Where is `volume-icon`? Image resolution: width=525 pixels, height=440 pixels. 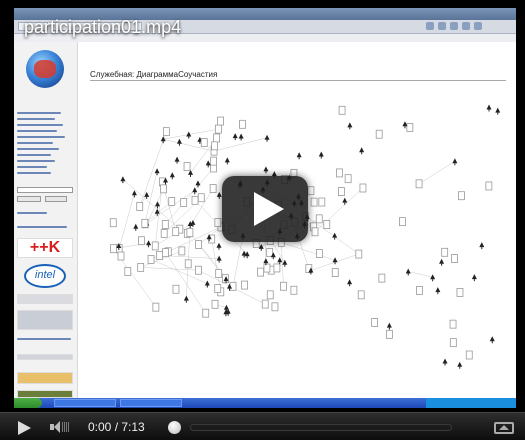 volume-icon is located at coordinates (60, 427).